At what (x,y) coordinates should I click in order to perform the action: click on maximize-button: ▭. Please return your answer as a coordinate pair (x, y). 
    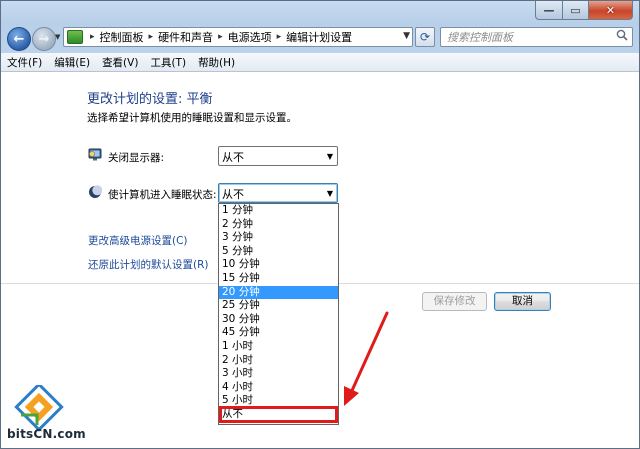
    Looking at the image, I should click on (576, 10).